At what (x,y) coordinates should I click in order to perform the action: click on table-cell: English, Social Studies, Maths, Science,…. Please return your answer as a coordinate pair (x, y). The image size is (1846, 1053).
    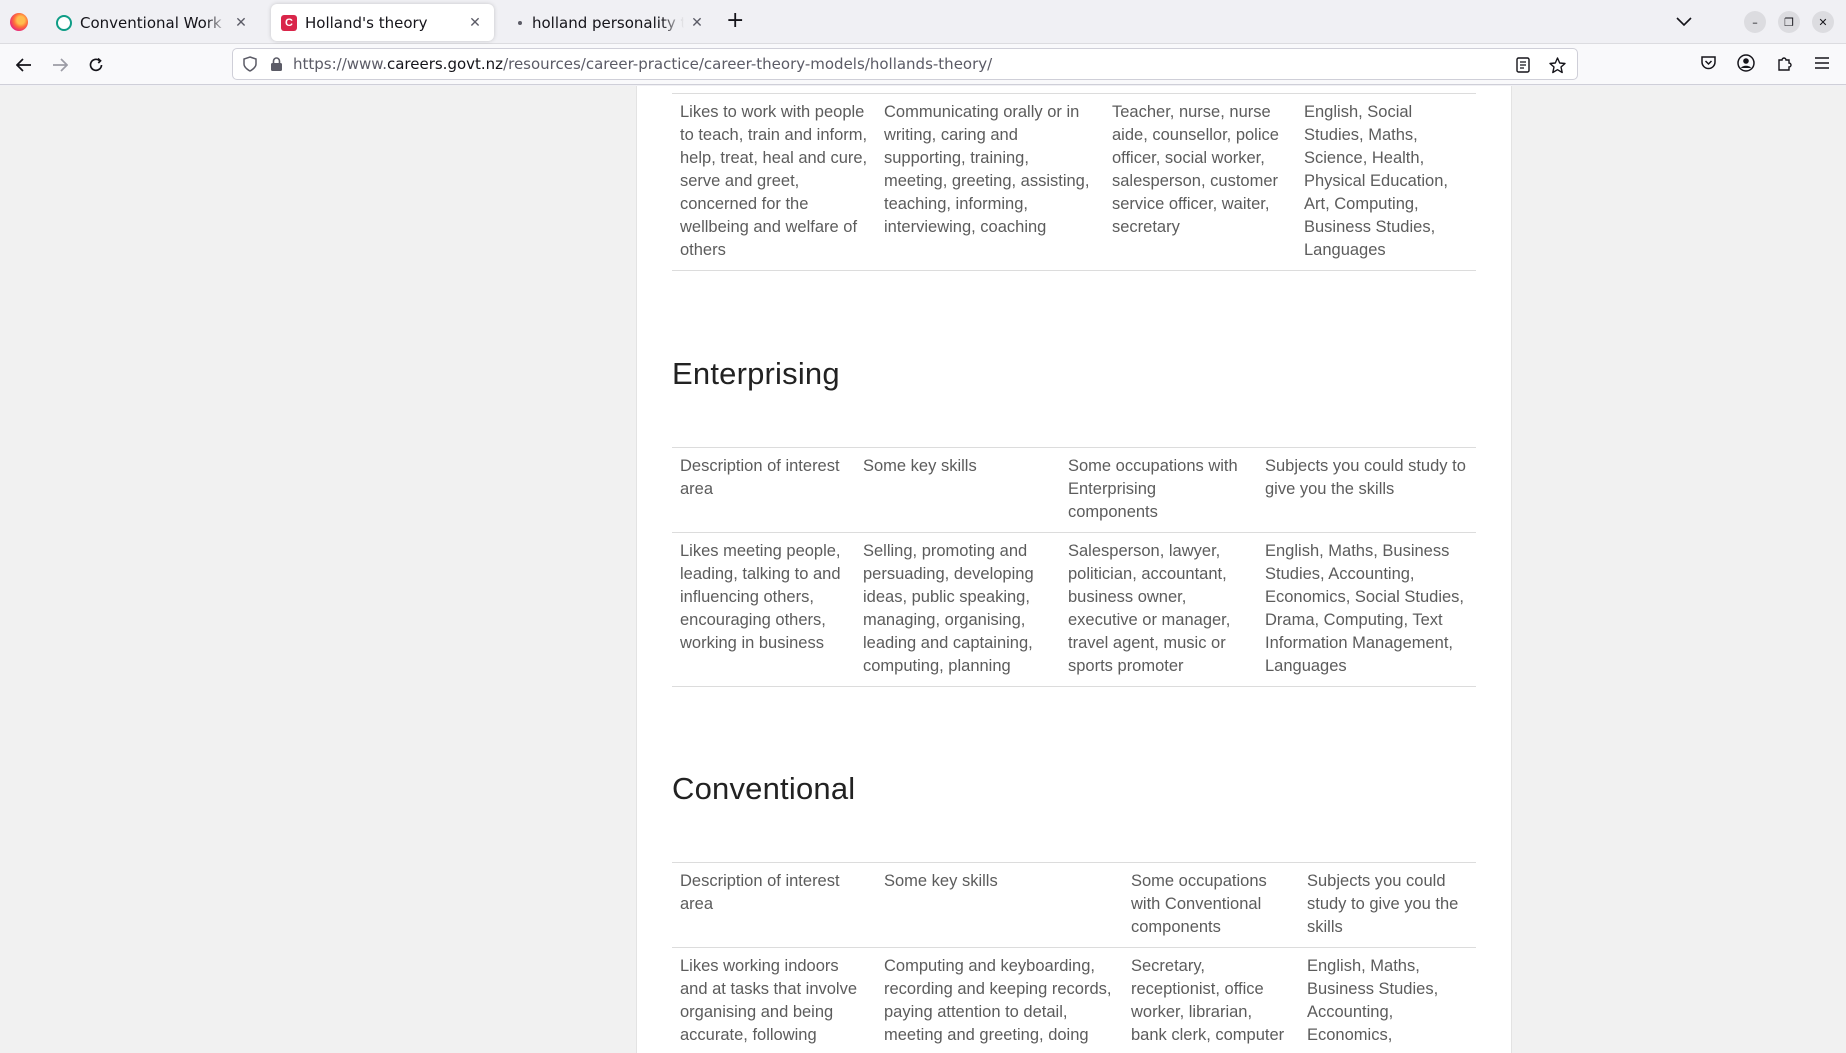
    Looking at the image, I should click on (1386, 182).